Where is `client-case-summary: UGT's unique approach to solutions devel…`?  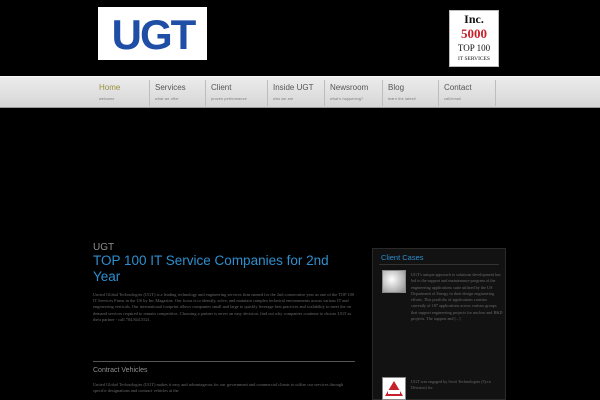 client-case-summary: UGT's unique approach to solutions devel… is located at coordinates (457, 297).